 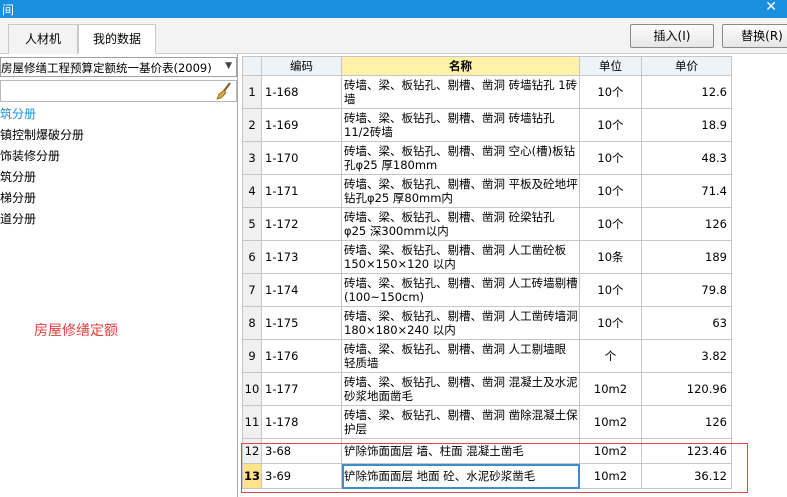 I want to click on cell-code: 1-176, so click(x=301, y=356).